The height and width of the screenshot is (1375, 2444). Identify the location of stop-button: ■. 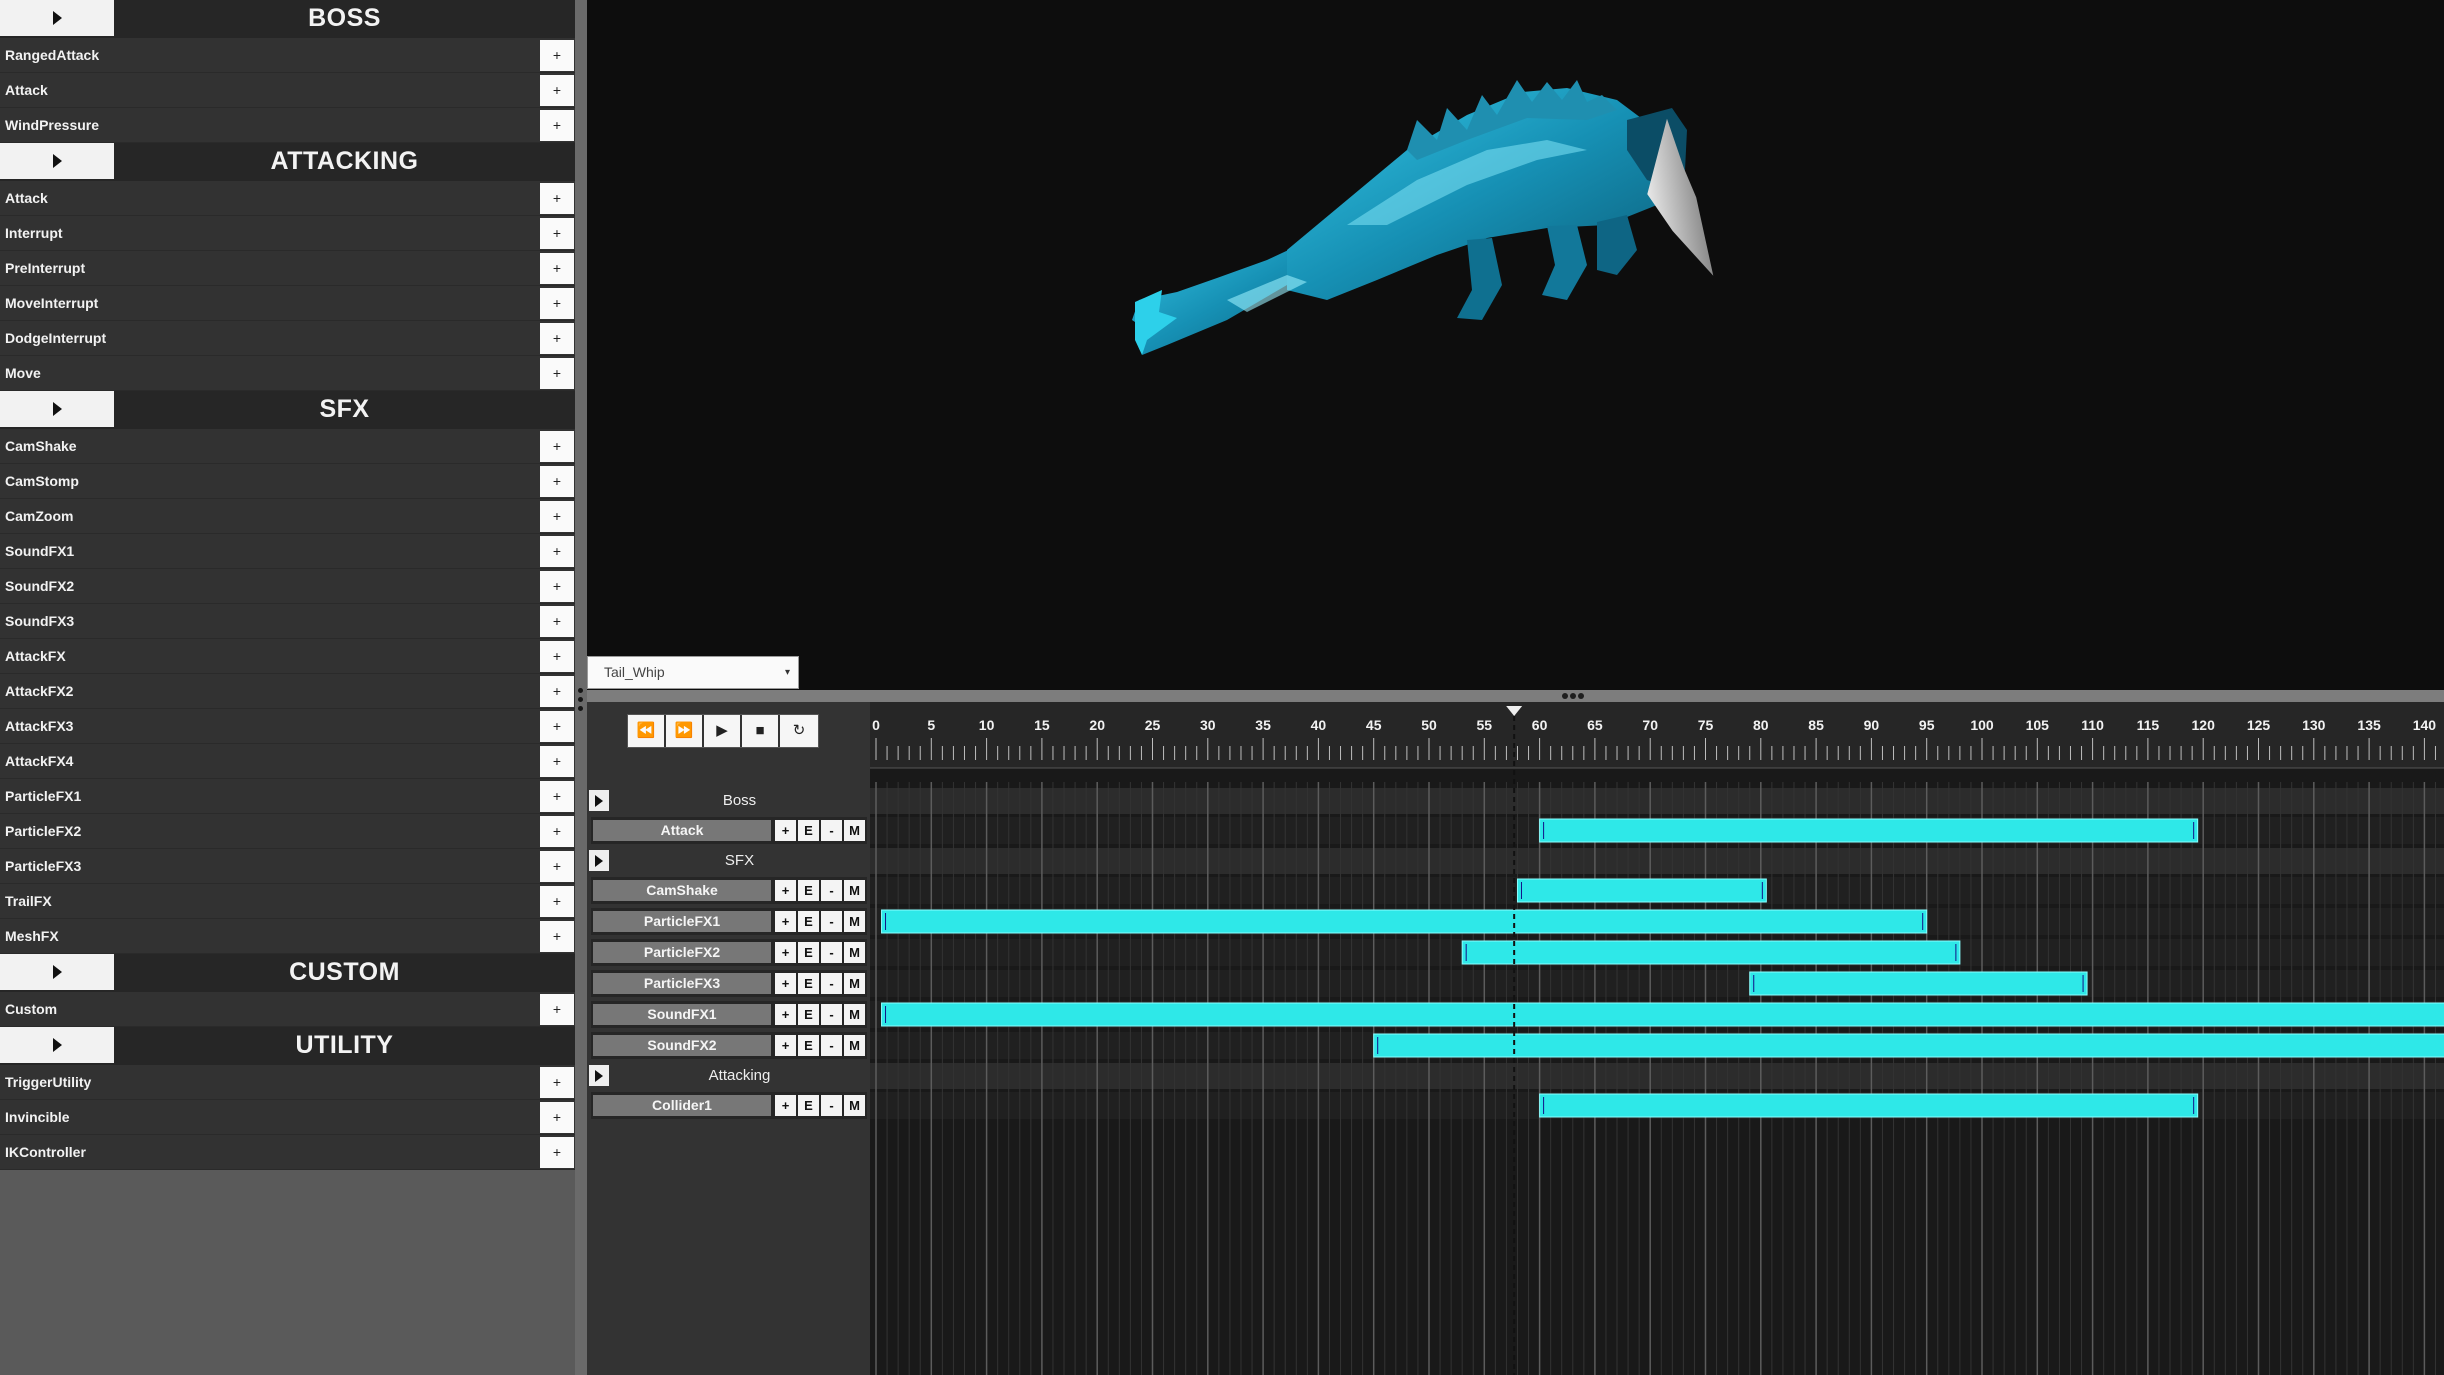
(761, 731).